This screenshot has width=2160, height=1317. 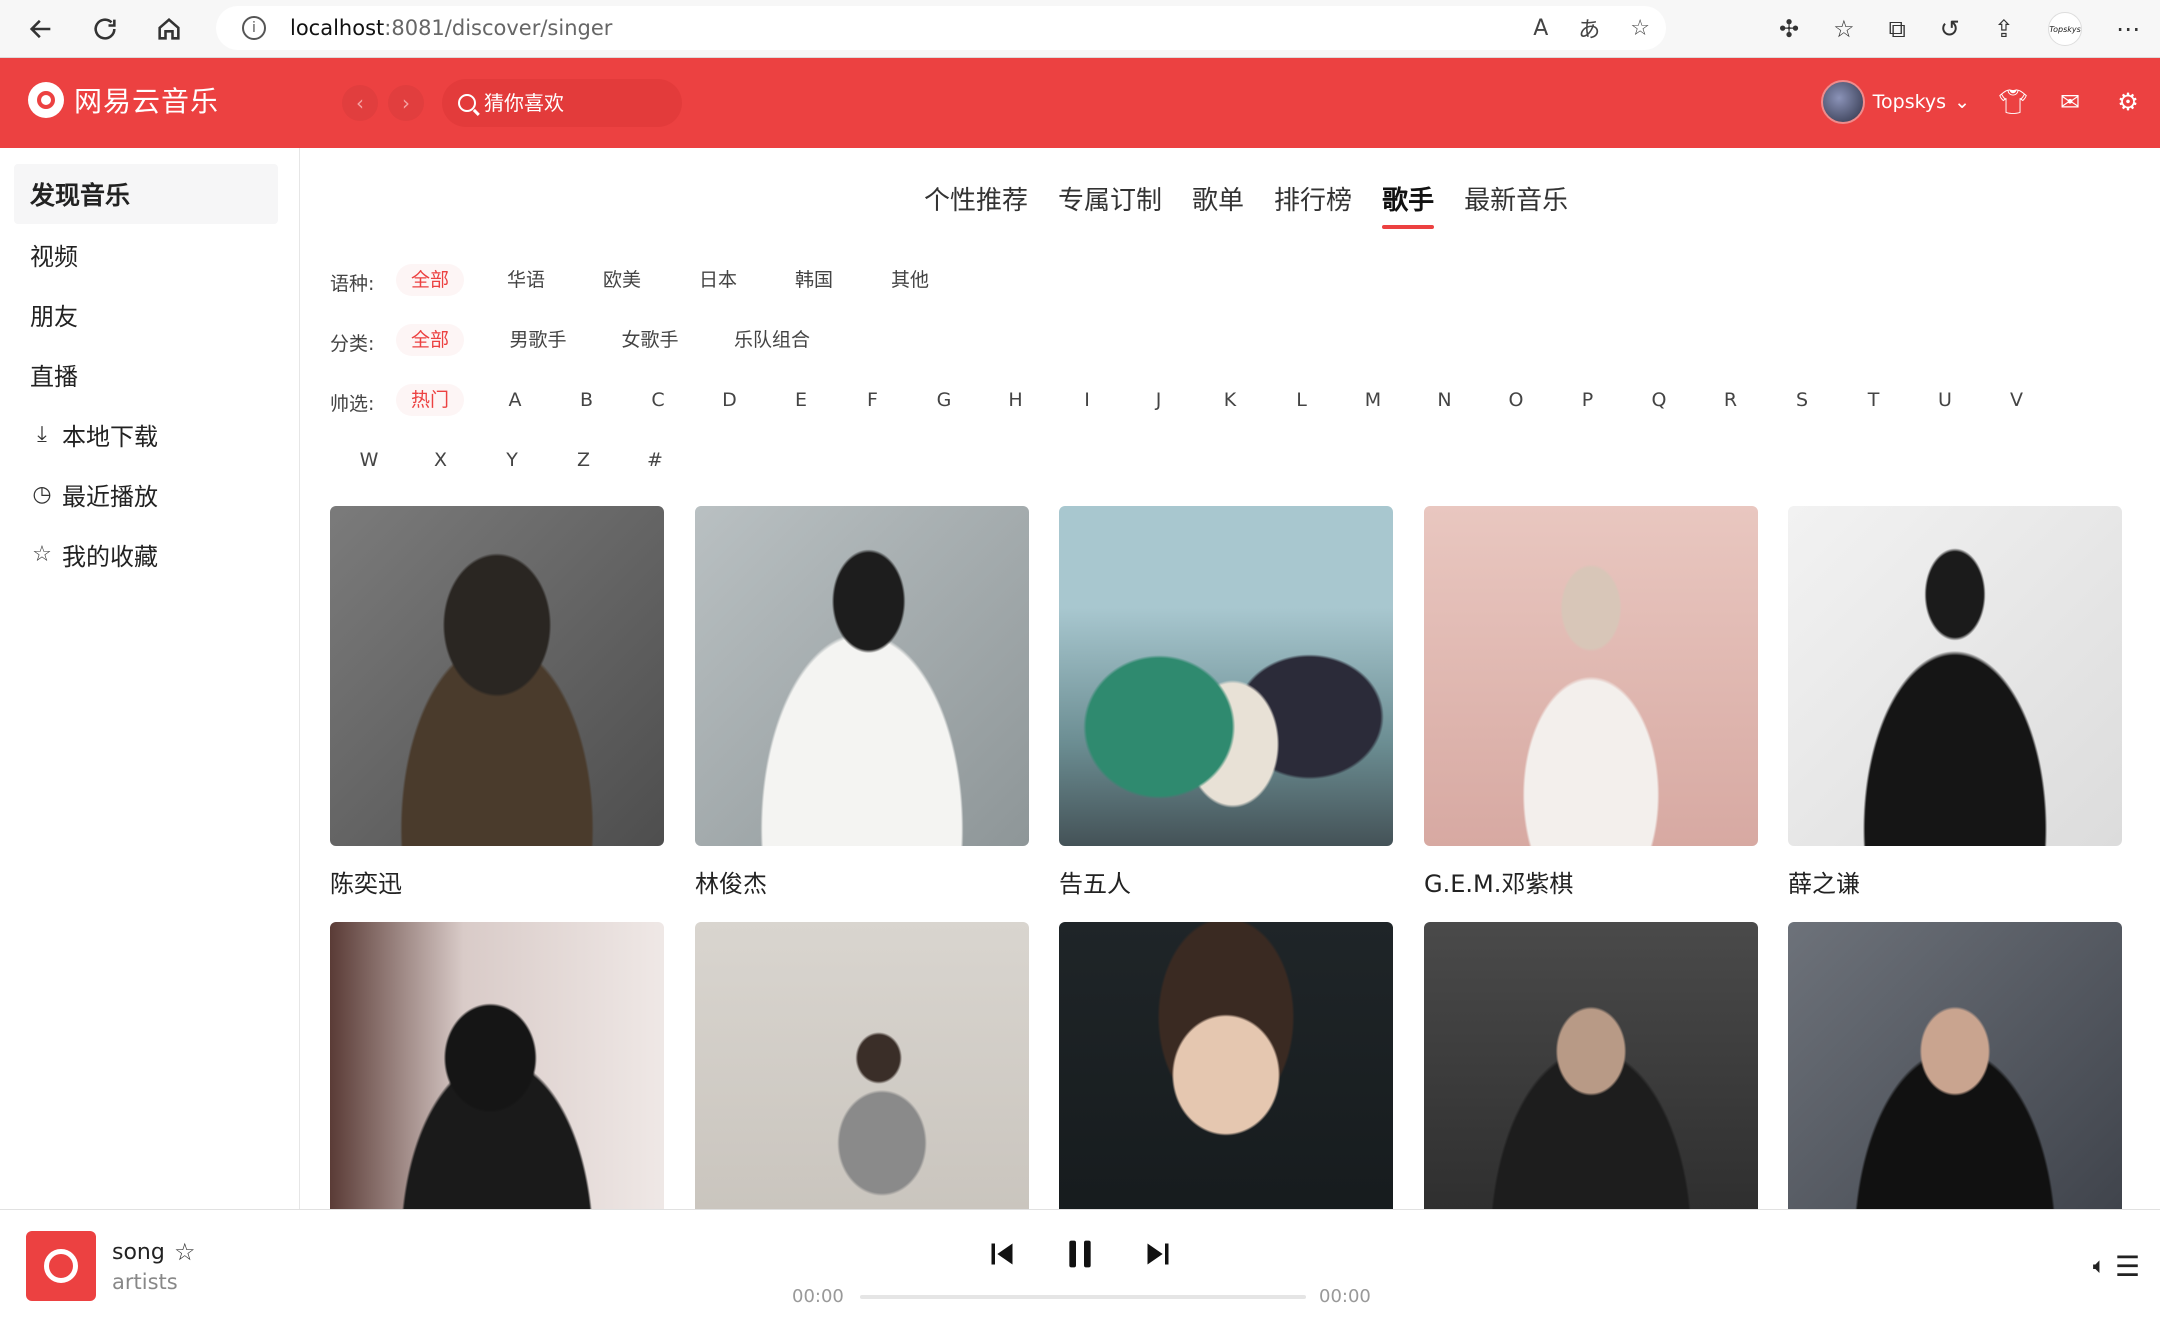 What do you see at coordinates (1302, 400) in the screenshot?
I see `filter-index-chip: L` at bounding box center [1302, 400].